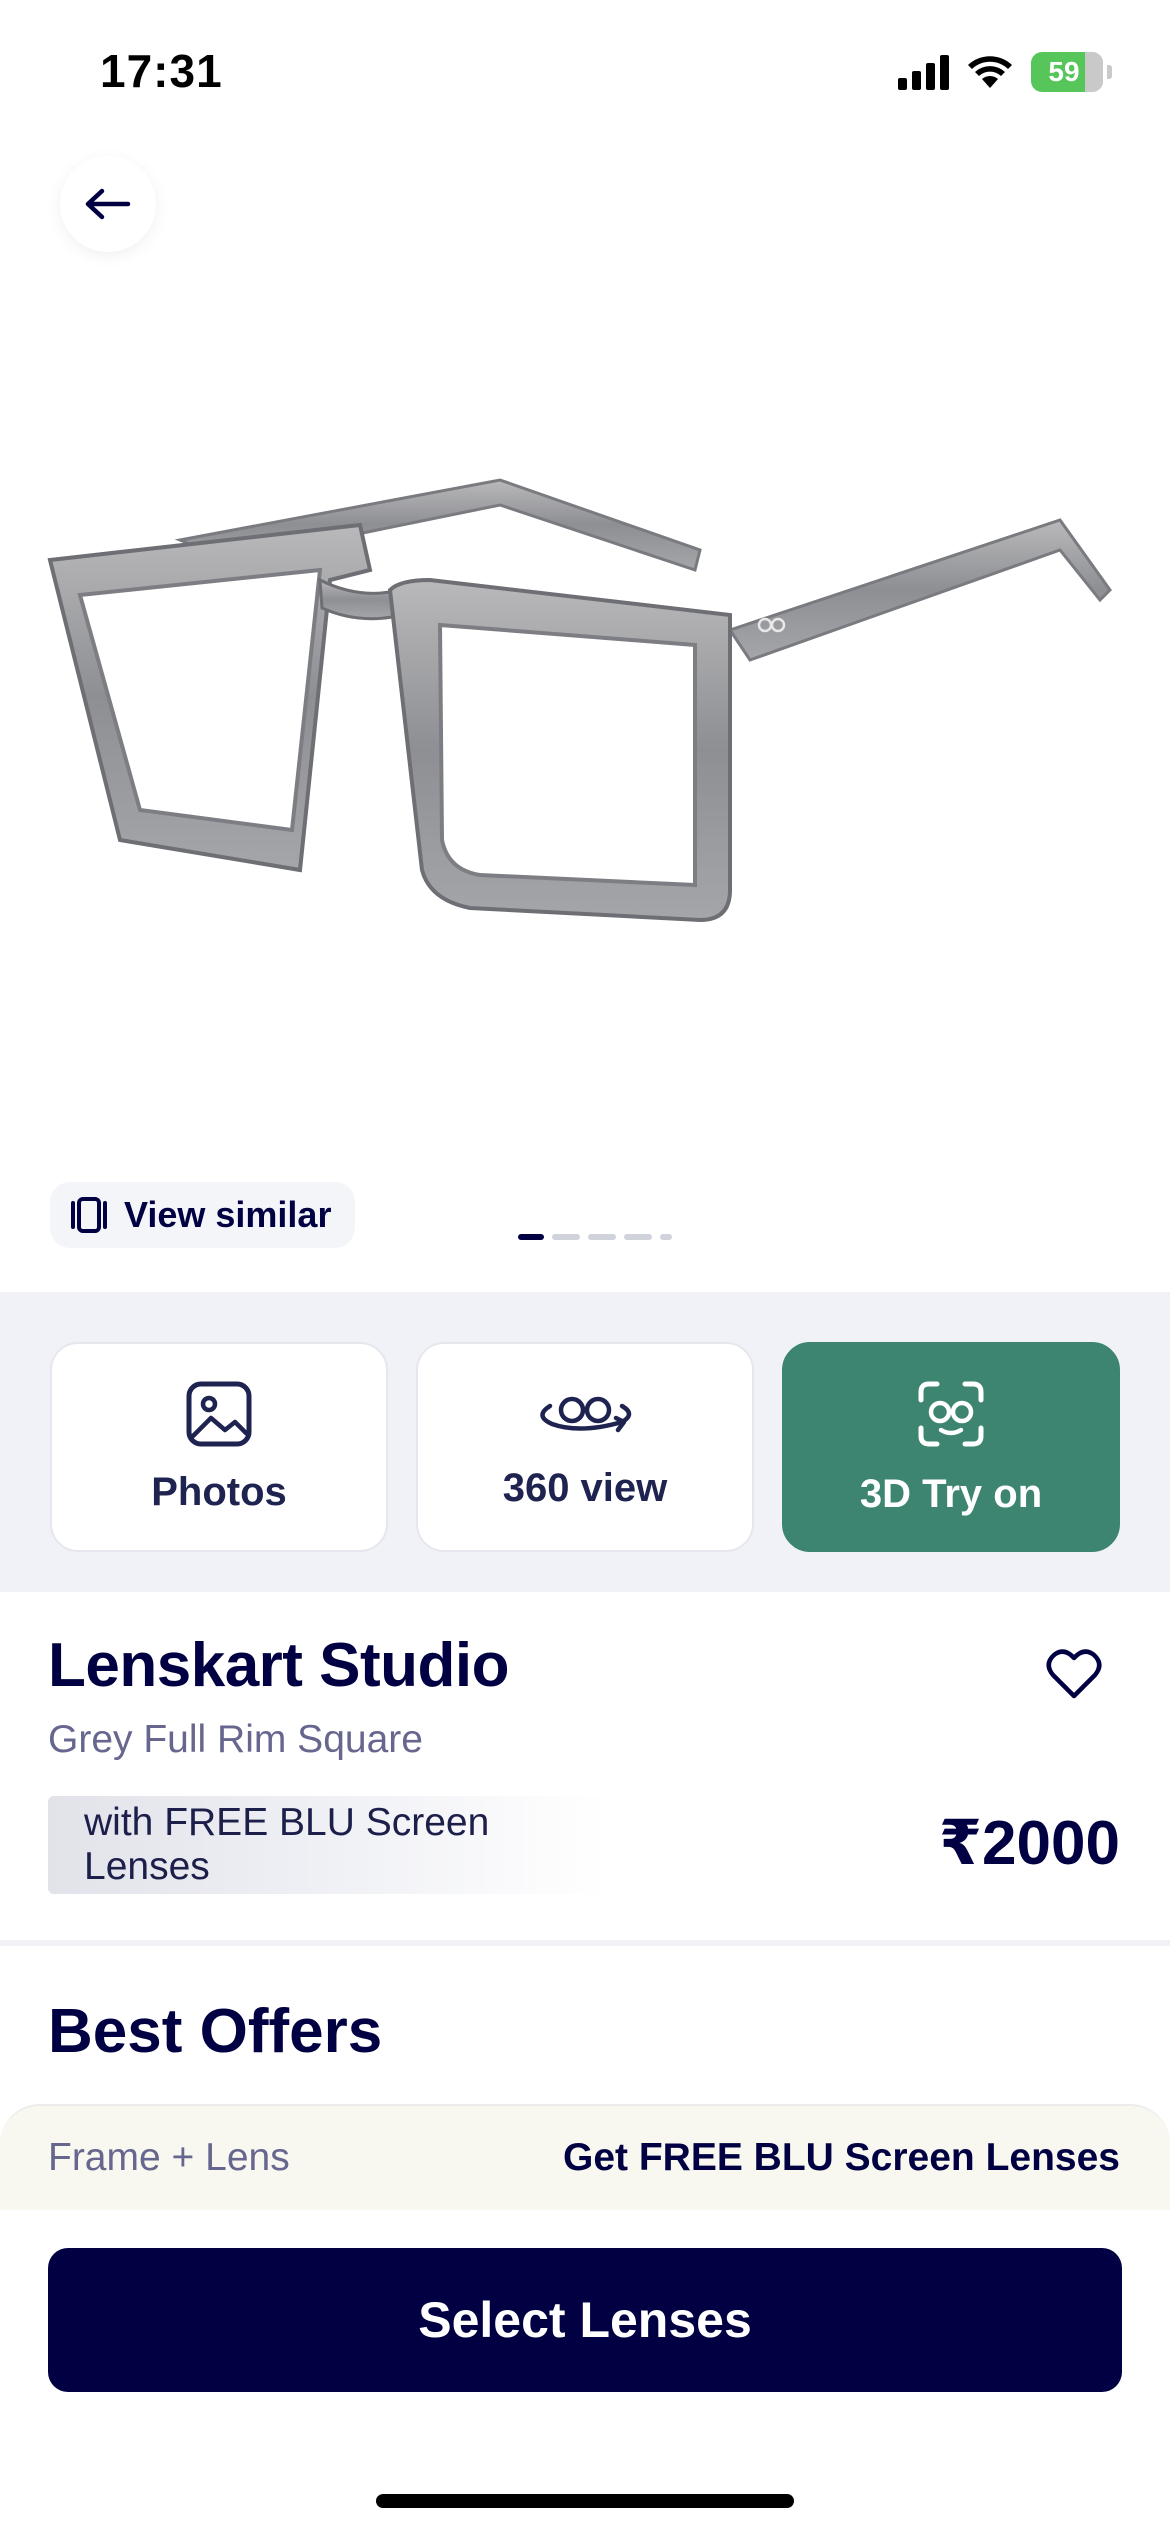 This screenshot has width=1170, height=2532. What do you see at coordinates (990, 72) in the screenshot?
I see `wifi-icon` at bounding box center [990, 72].